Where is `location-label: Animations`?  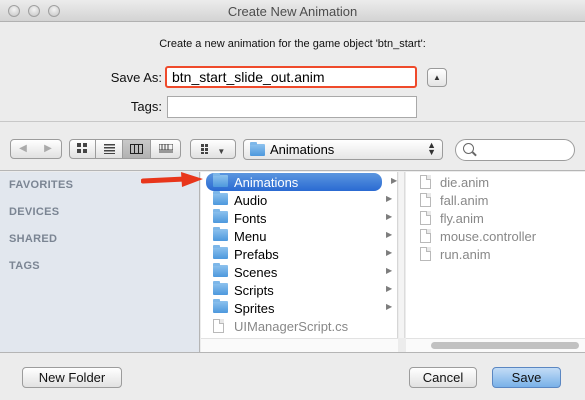
location-label: Animations is located at coordinates (302, 149).